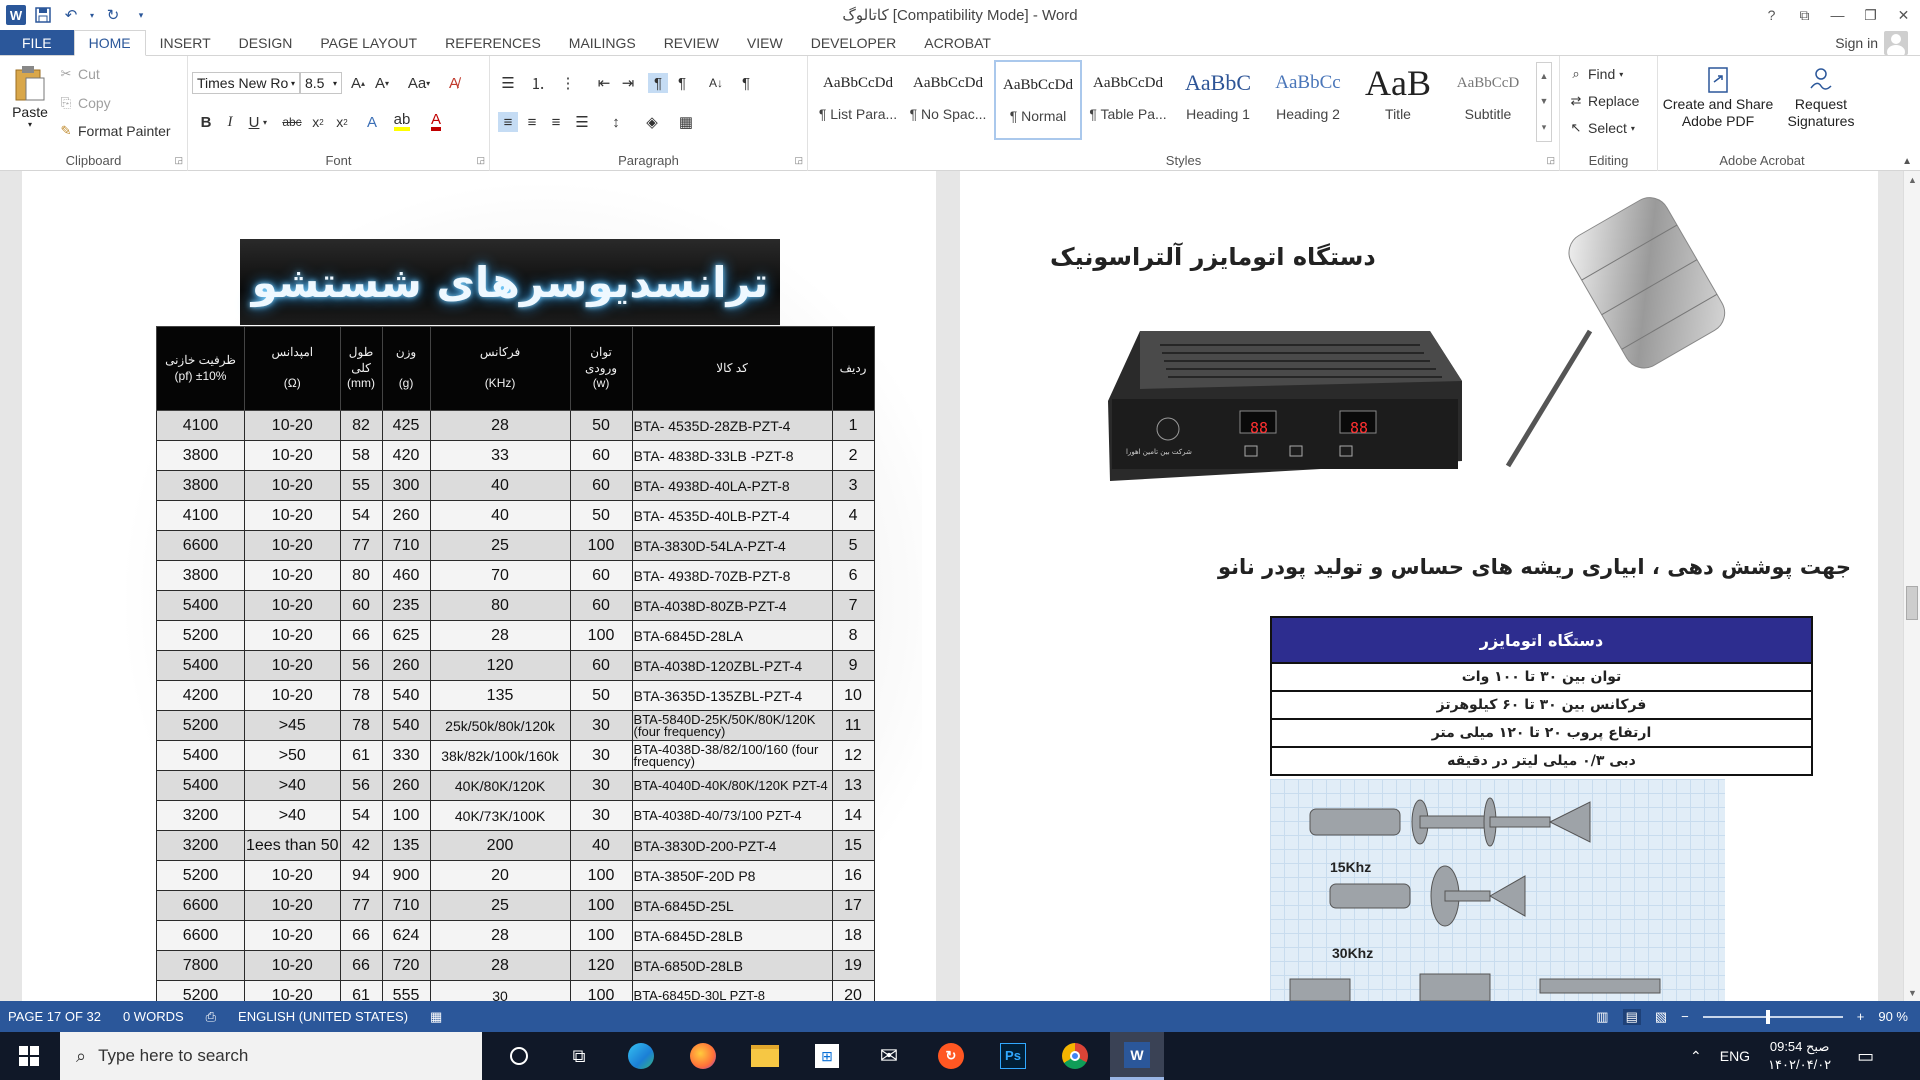 The image size is (1920, 1080). Describe the element at coordinates (43, 15) in the screenshot. I see `save-icon` at that location.